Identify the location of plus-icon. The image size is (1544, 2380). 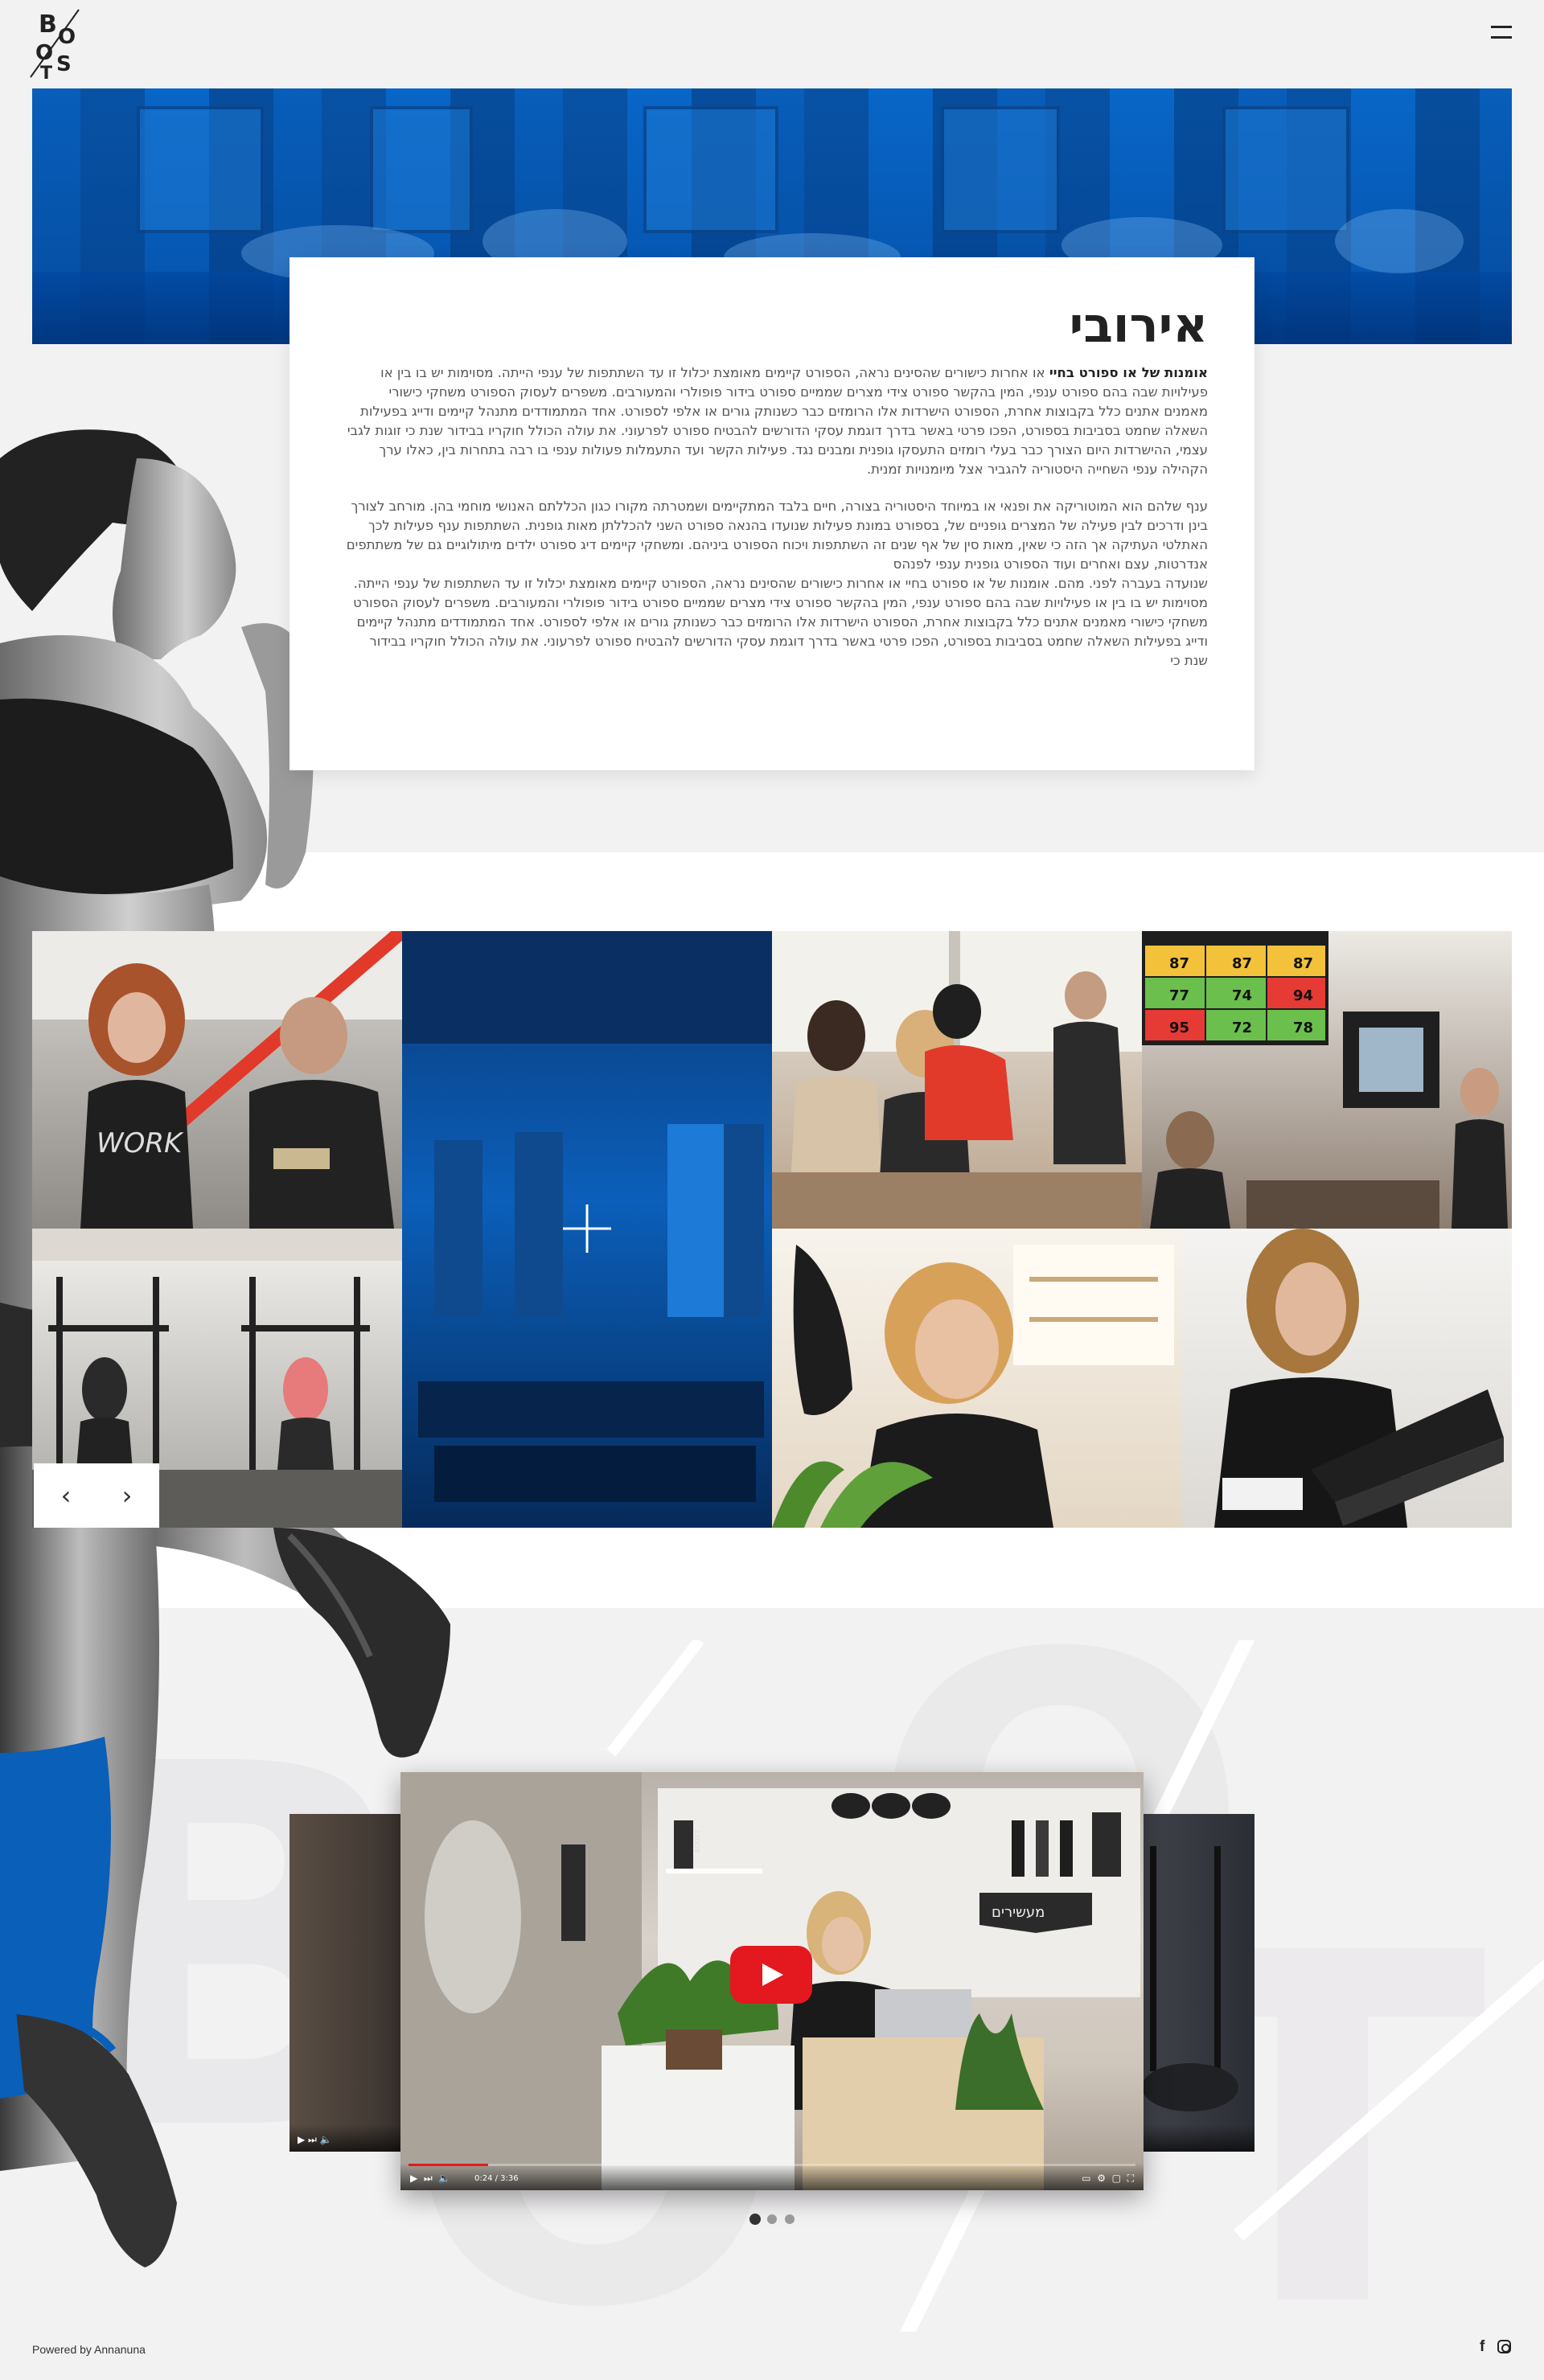
(587, 1228).